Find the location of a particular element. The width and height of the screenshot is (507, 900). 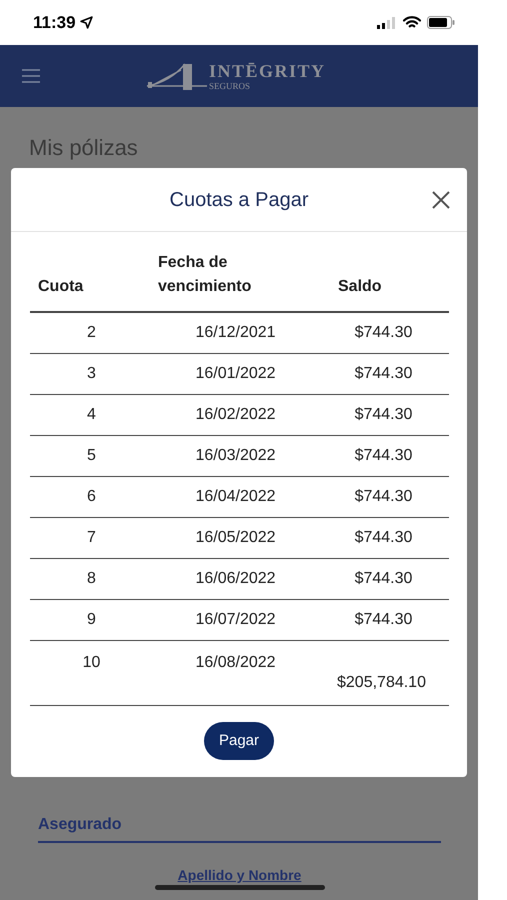

menu-icon is located at coordinates (31, 76).